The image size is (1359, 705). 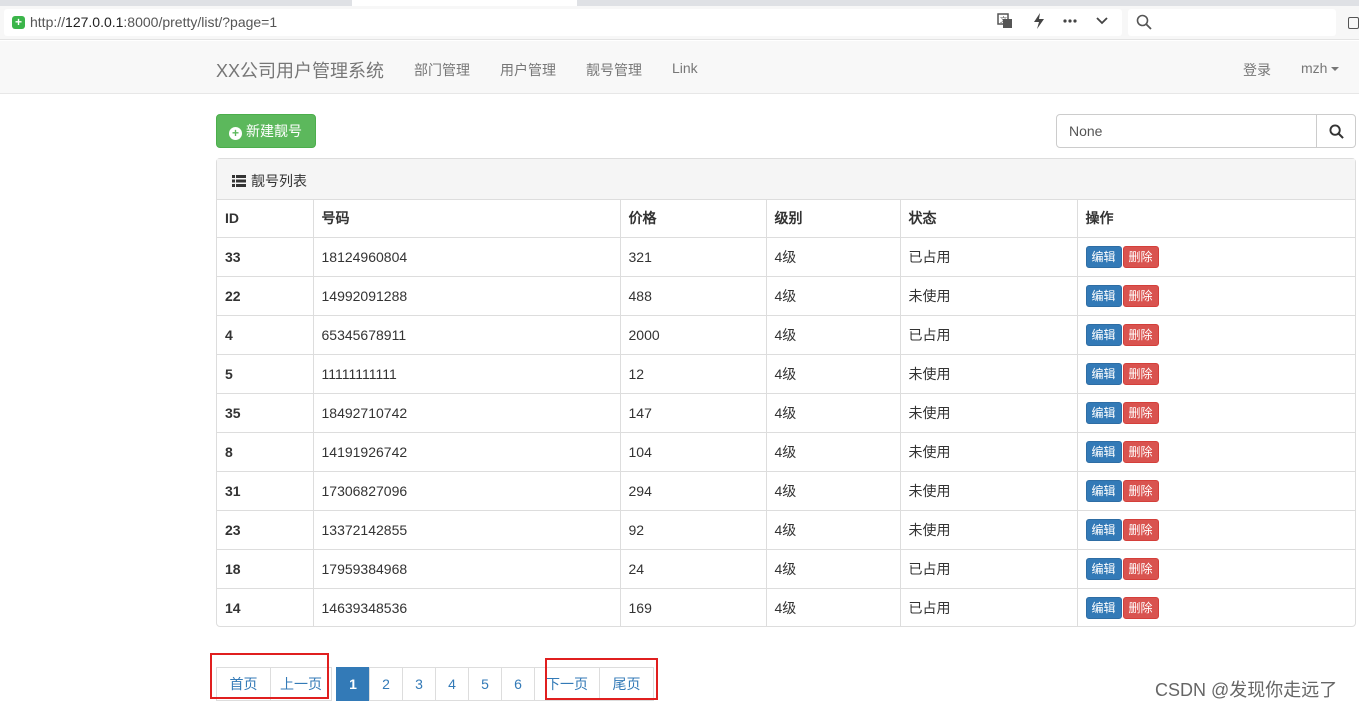 I want to click on cell-price: 321, so click(x=693, y=256).